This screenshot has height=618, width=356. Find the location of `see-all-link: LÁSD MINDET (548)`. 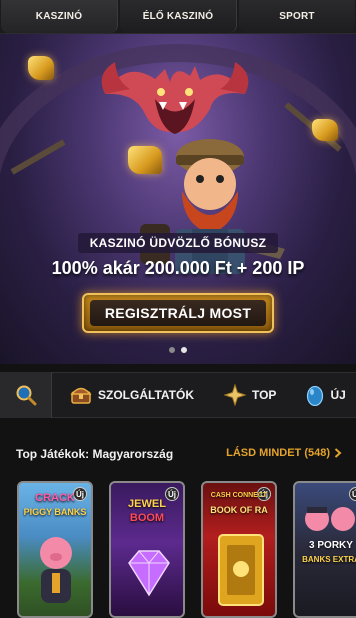

see-all-link: LÁSD MINDET (548) is located at coordinates (284, 453).